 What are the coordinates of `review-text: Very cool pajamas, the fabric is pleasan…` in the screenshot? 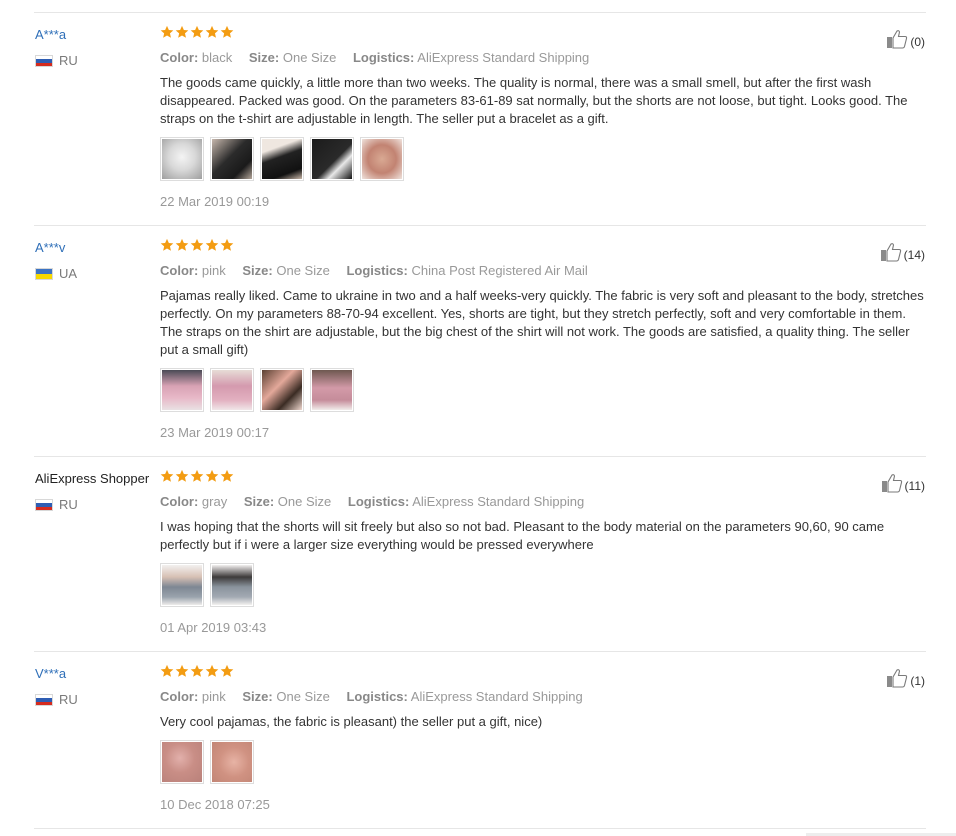 It's located at (351, 721).